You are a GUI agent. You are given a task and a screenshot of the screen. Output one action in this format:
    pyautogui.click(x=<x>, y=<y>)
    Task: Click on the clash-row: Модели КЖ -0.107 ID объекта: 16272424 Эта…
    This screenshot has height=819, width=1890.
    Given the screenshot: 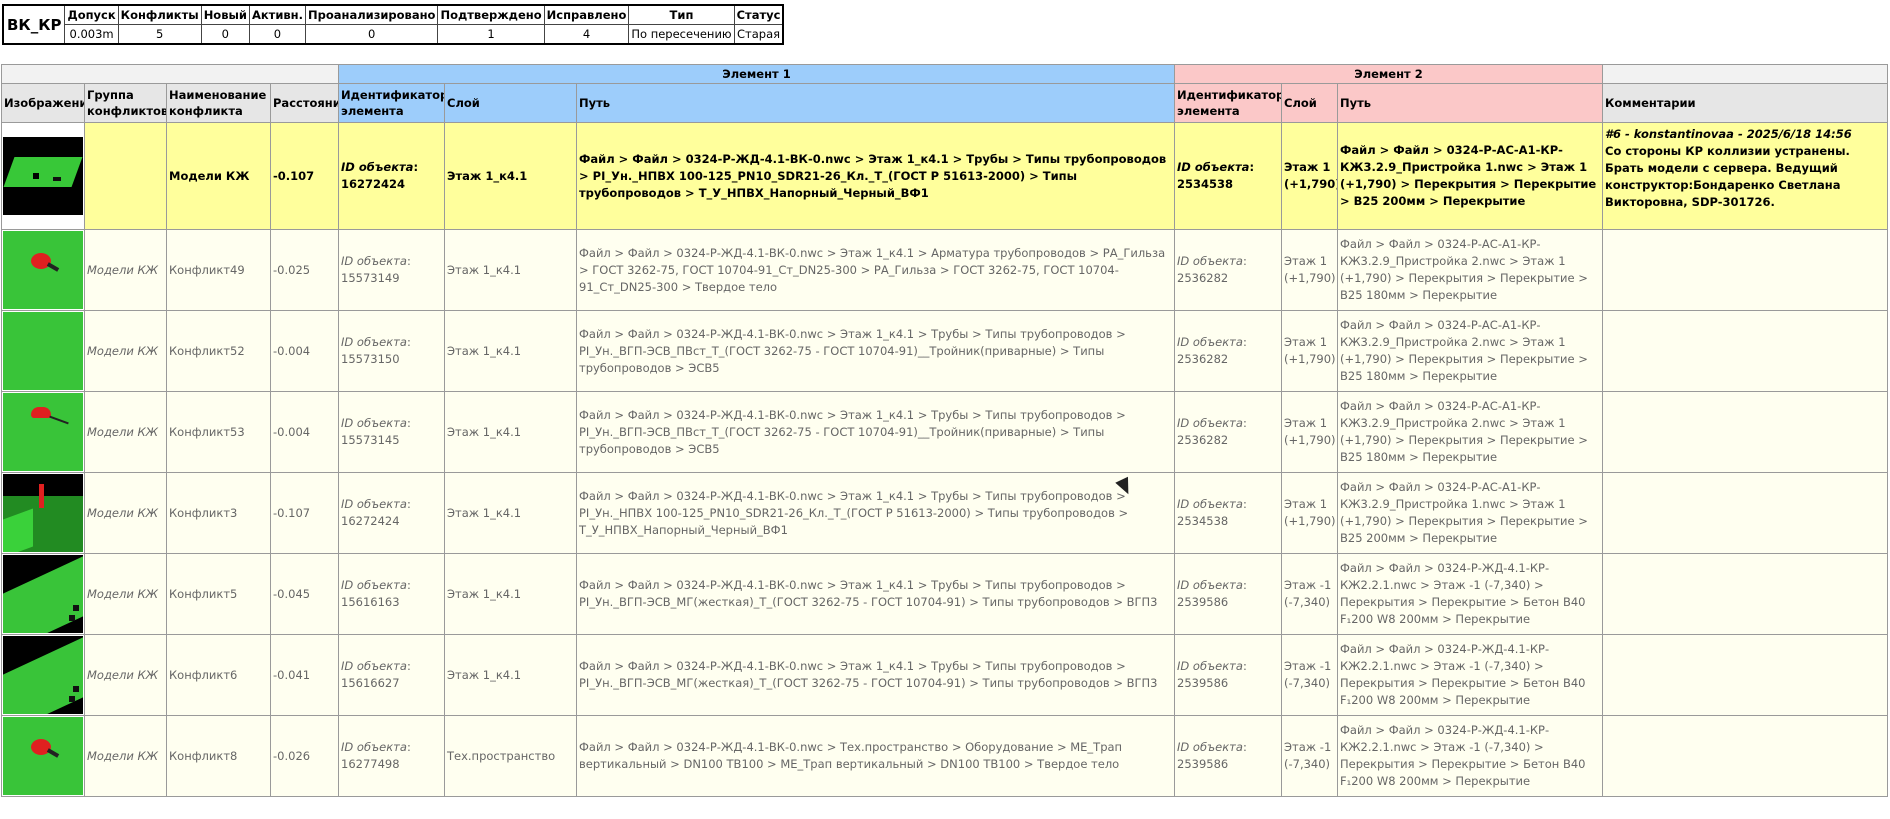 What is the action you would take?
    pyautogui.click(x=944, y=176)
    